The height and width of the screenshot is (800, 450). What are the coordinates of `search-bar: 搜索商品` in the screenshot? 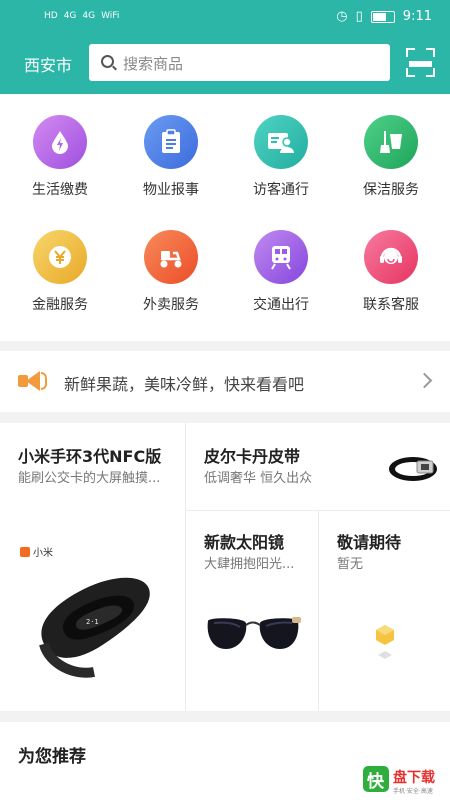 It's located at (239, 62).